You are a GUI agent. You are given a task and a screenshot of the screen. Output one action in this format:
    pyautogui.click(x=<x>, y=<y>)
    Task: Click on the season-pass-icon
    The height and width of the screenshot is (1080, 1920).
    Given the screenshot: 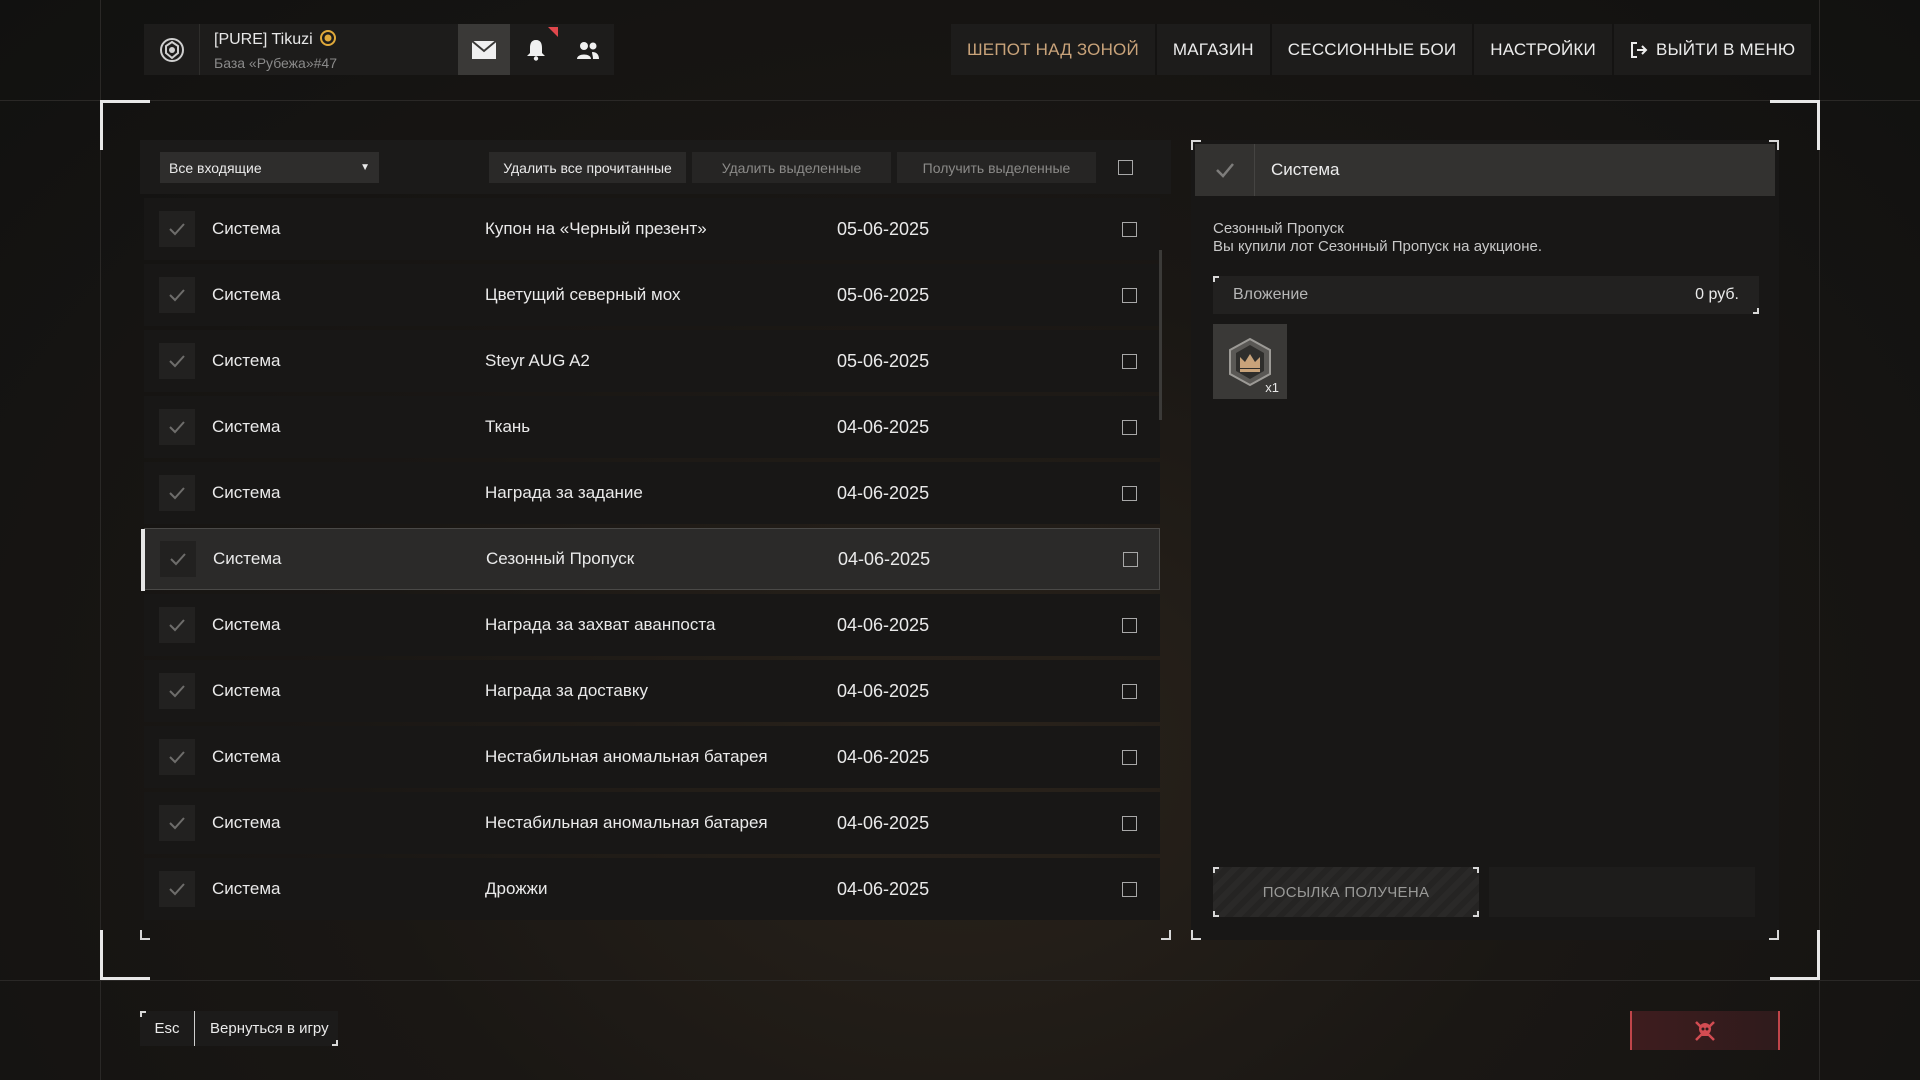 What is the action you would take?
    pyautogui.click(x=1250, y=361)
    